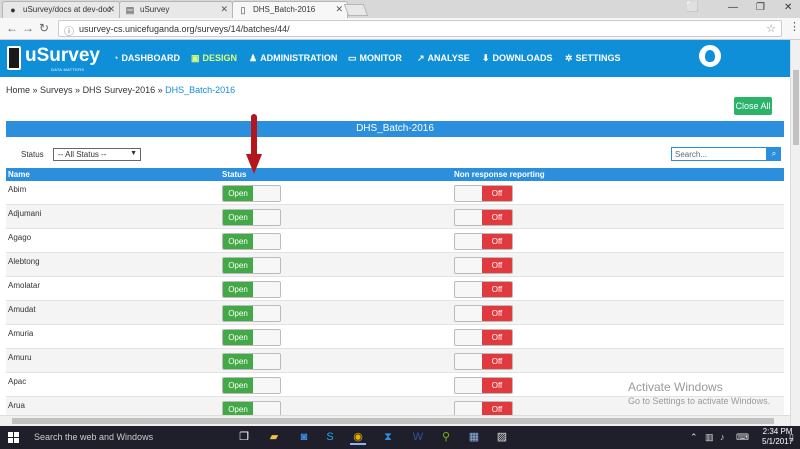 The image size is (800, 449). I want to click on windows-start-icon, so click(14, 438).